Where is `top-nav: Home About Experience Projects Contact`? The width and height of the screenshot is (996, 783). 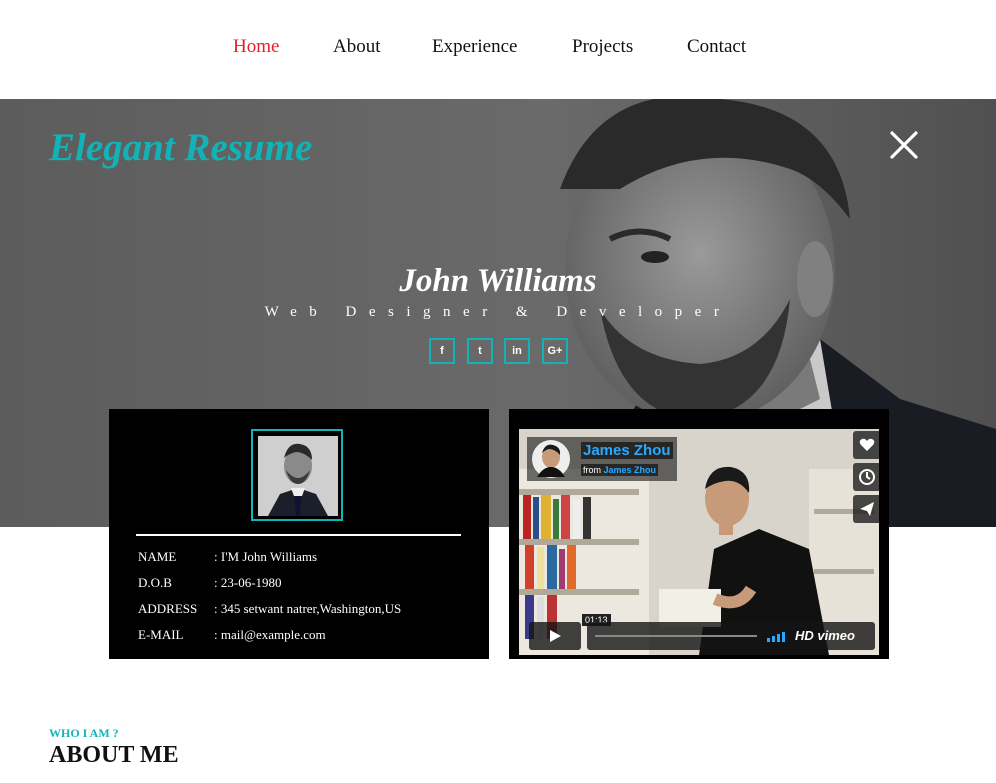
top-nav: Home About Experience Projects Contact is located at coordinates (498, 49).